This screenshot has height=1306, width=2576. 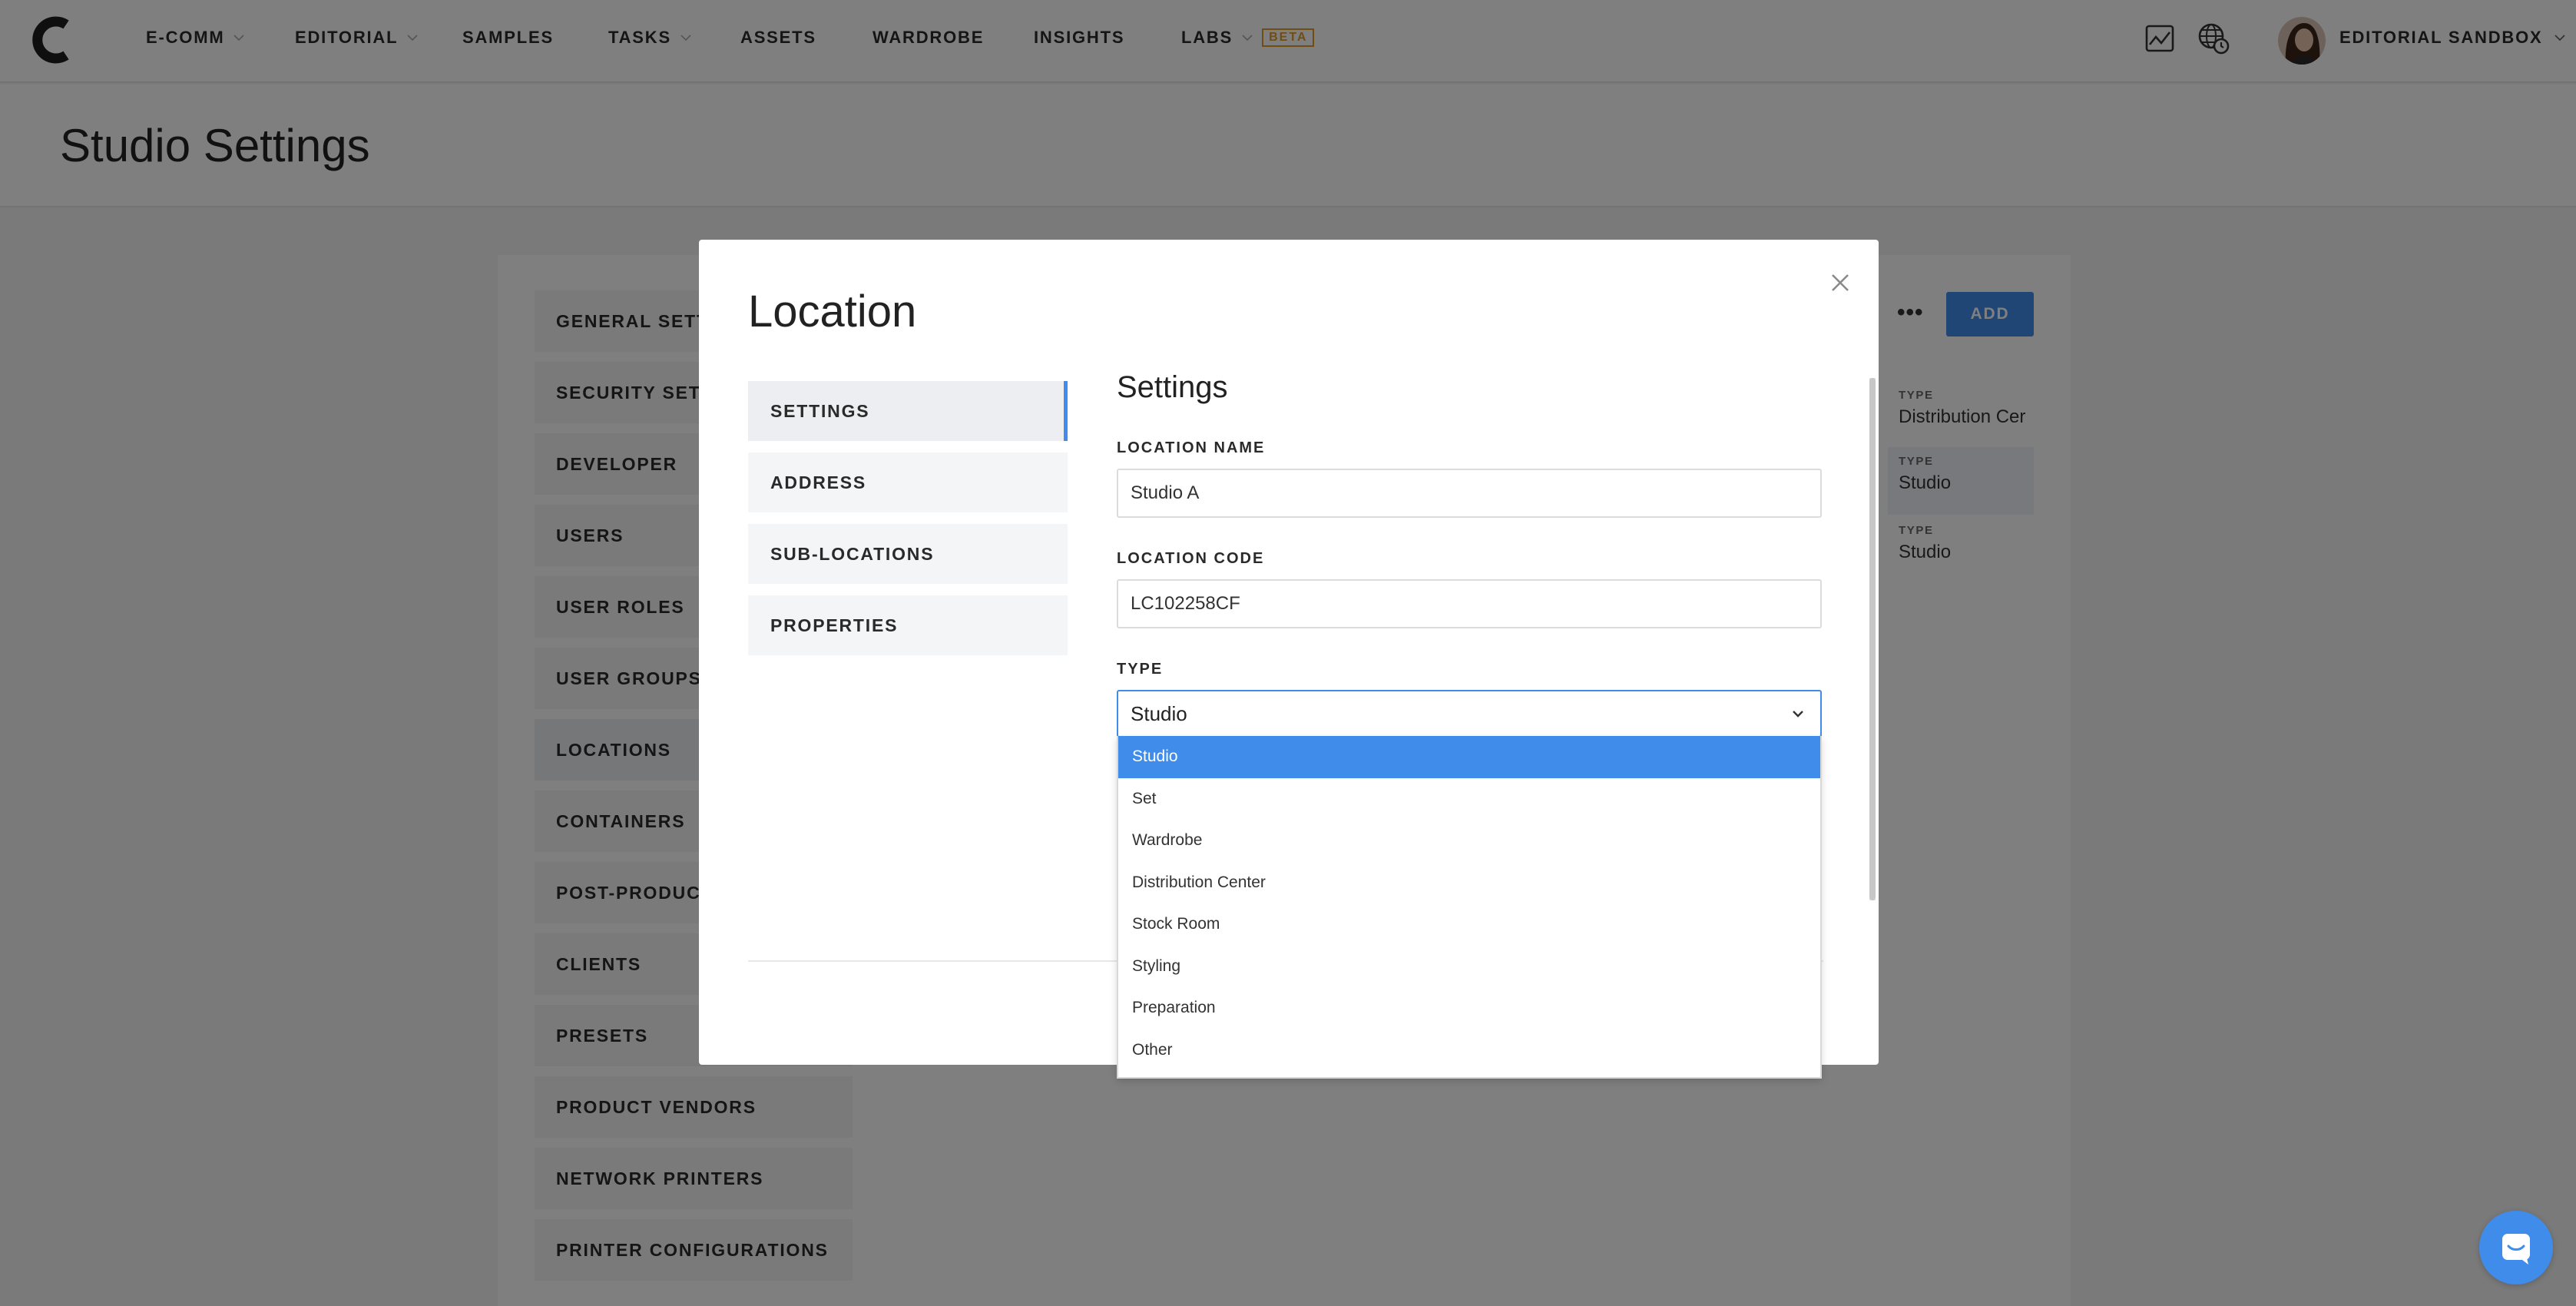 What do you see at coordinates (1140, 669) in the screenshot?
I see `type-label: TYPE` at bounding box center [1140, 669].